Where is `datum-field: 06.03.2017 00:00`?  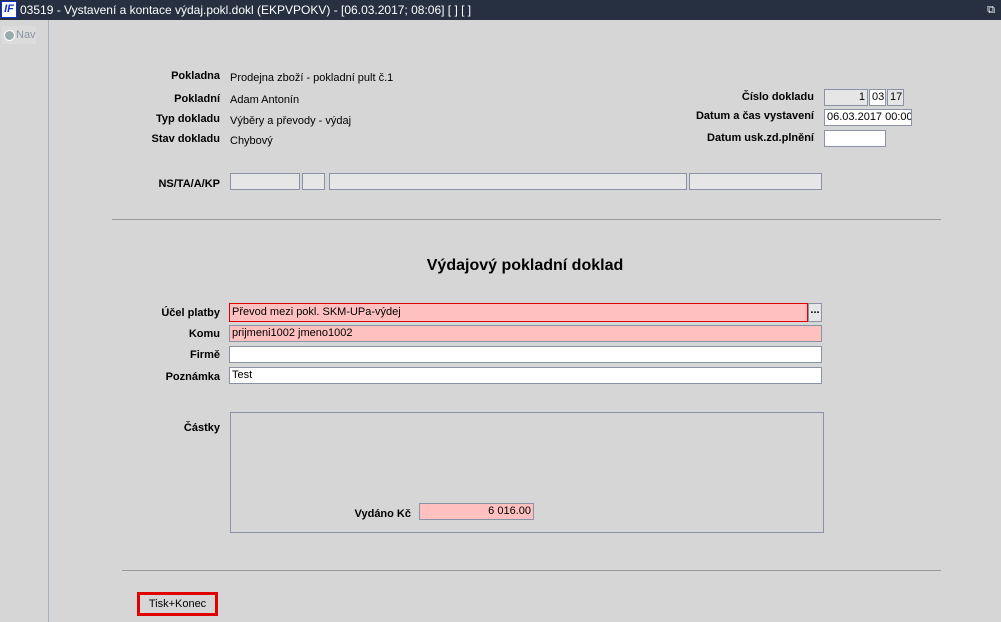
datum-field: 06.03.2017 00:00 is located at coordinates (868, 117).